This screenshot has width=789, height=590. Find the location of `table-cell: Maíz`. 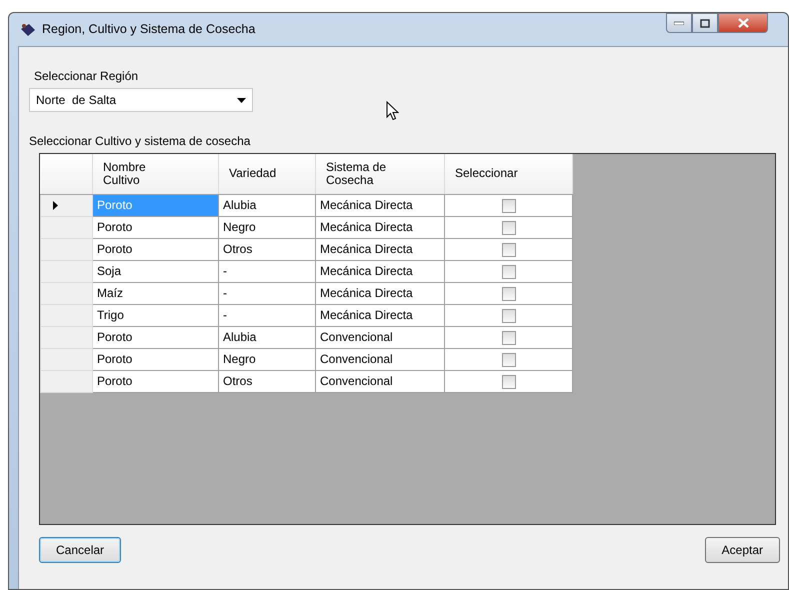

table-cell: Maíz is located at coordinates (155, 293).